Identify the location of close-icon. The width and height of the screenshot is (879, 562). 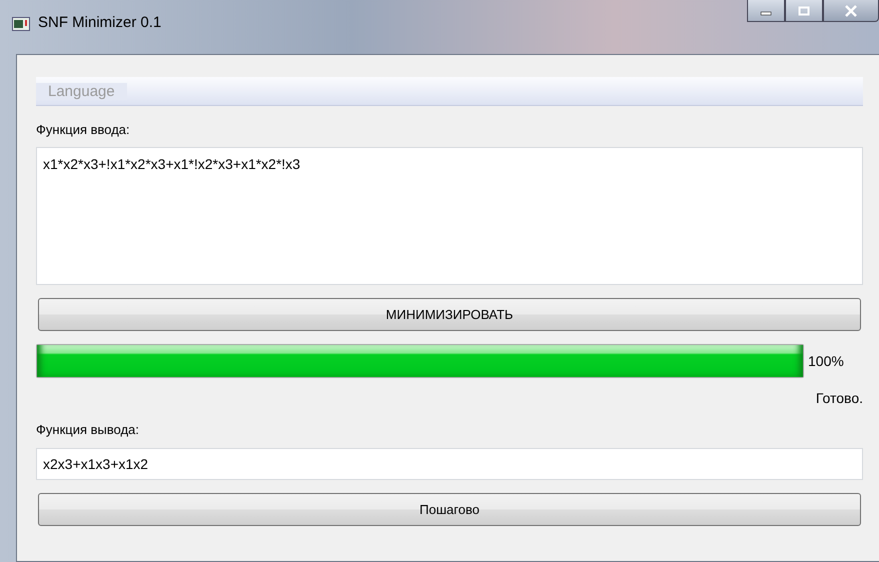
(851, 10).